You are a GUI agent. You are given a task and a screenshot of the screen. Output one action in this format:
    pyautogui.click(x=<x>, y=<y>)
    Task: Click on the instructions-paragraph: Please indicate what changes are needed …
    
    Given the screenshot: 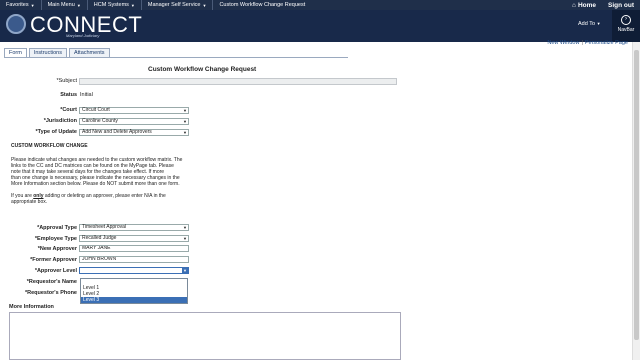 What is the action you would take?
    pyautogui.click(x=106, y=172)
    